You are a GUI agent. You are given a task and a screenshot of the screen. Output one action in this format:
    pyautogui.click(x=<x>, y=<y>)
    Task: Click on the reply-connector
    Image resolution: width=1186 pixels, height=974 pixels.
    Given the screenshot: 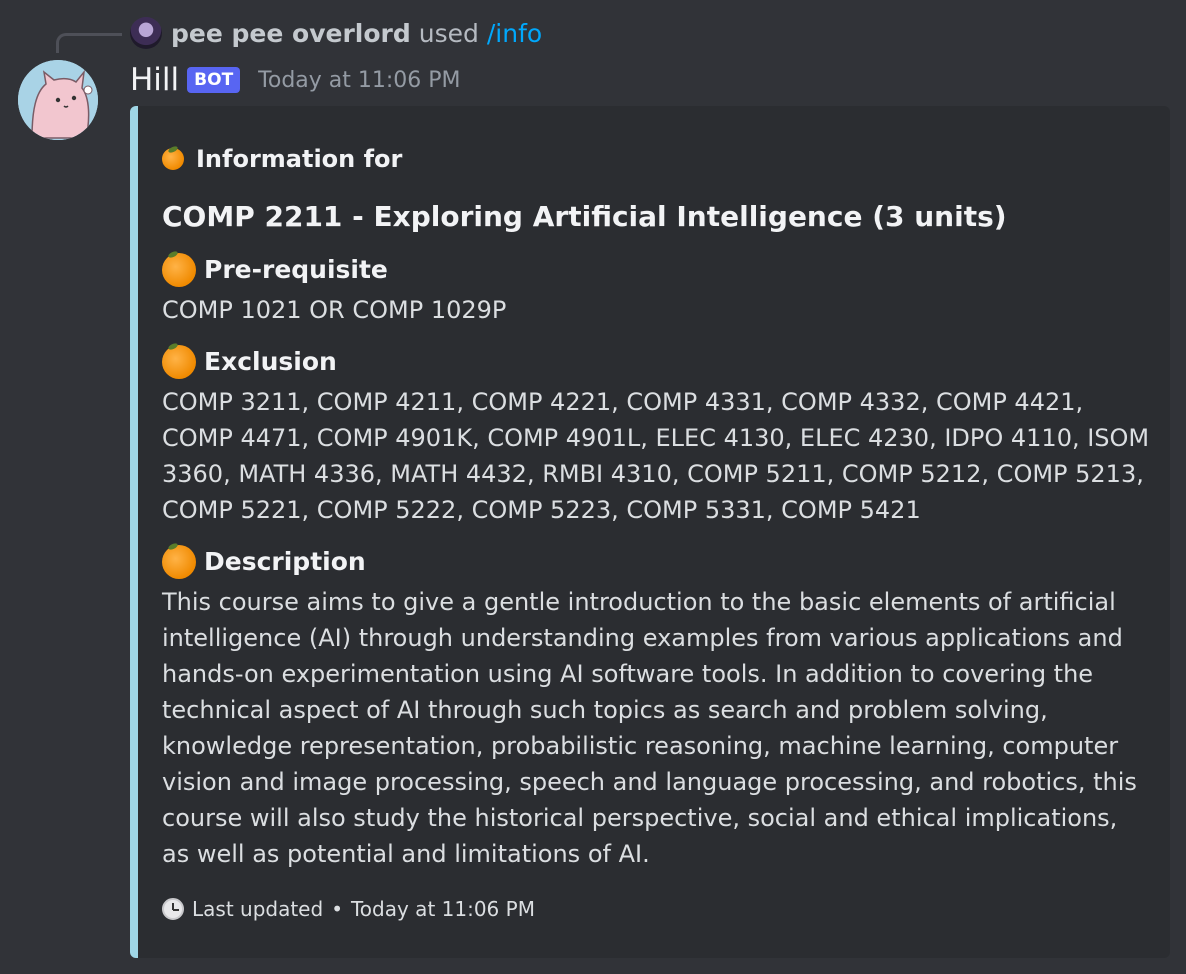 What is the action you would take?
    pyautogui.click(x=89, y=43)
    